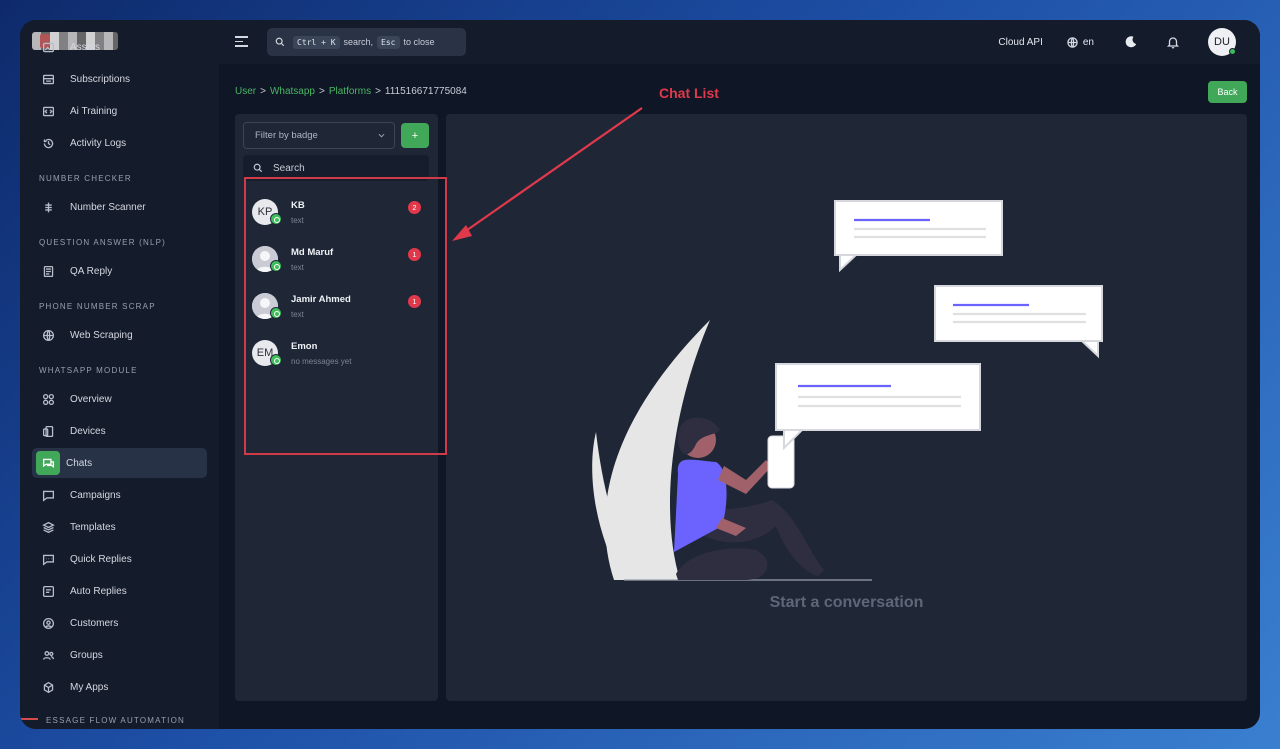 The height and width of the screenshot is (749, 1280). Describe the element at coordinates (48, 79) in the screenshot. I see `subscriptions-icon` at that location.